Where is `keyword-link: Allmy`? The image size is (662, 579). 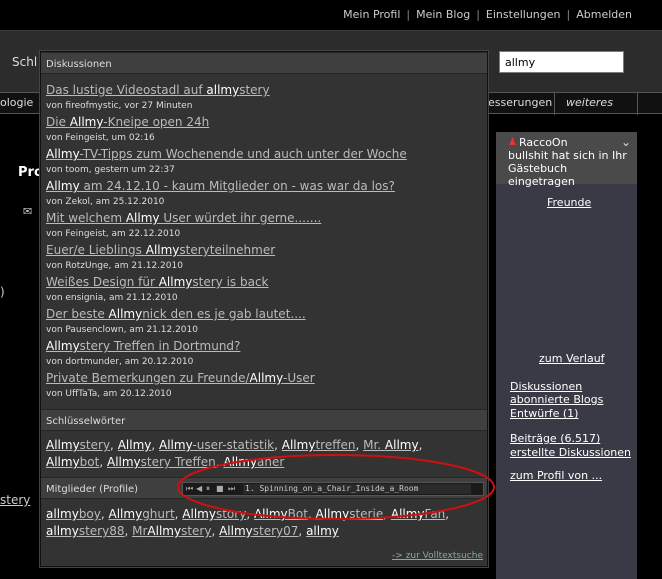 keyword-link: Allmy is located at coordinates (135, 445).